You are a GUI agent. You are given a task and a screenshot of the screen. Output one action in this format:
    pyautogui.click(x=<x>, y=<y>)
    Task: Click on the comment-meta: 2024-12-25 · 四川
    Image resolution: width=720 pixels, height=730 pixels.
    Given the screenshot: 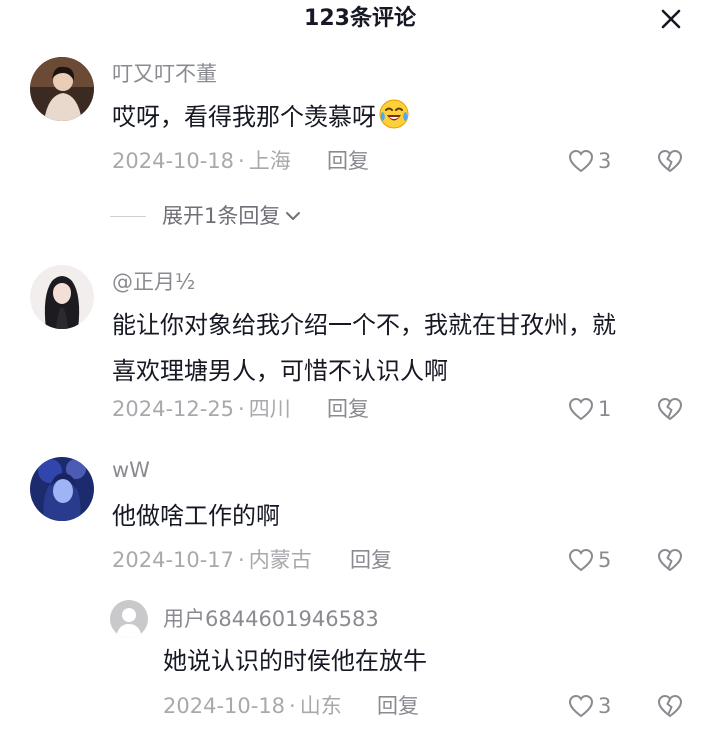 What is the action you would take?
    pyautogui.click(x=201, y=409)
    